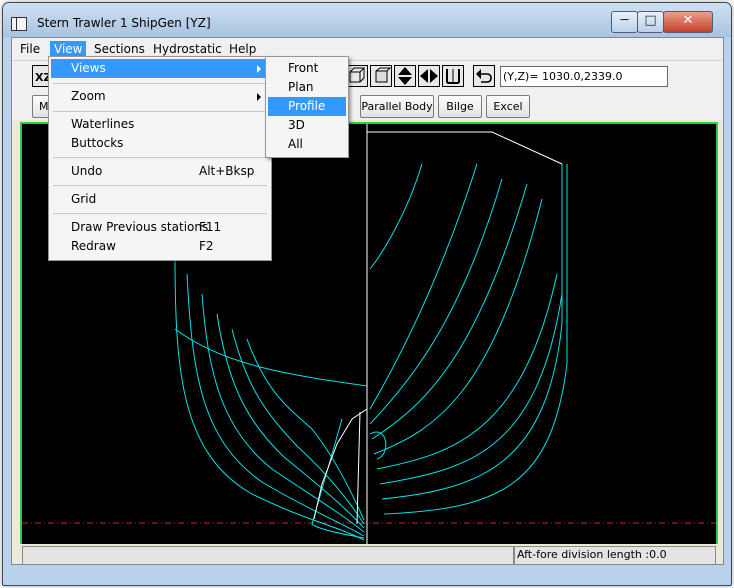 The width and height of the screenshot is (734, 588). What do you see at coordinates (303, 68) in the screenshot?
I see `submenu-item-label: Front` at bounding box center [303, 68].